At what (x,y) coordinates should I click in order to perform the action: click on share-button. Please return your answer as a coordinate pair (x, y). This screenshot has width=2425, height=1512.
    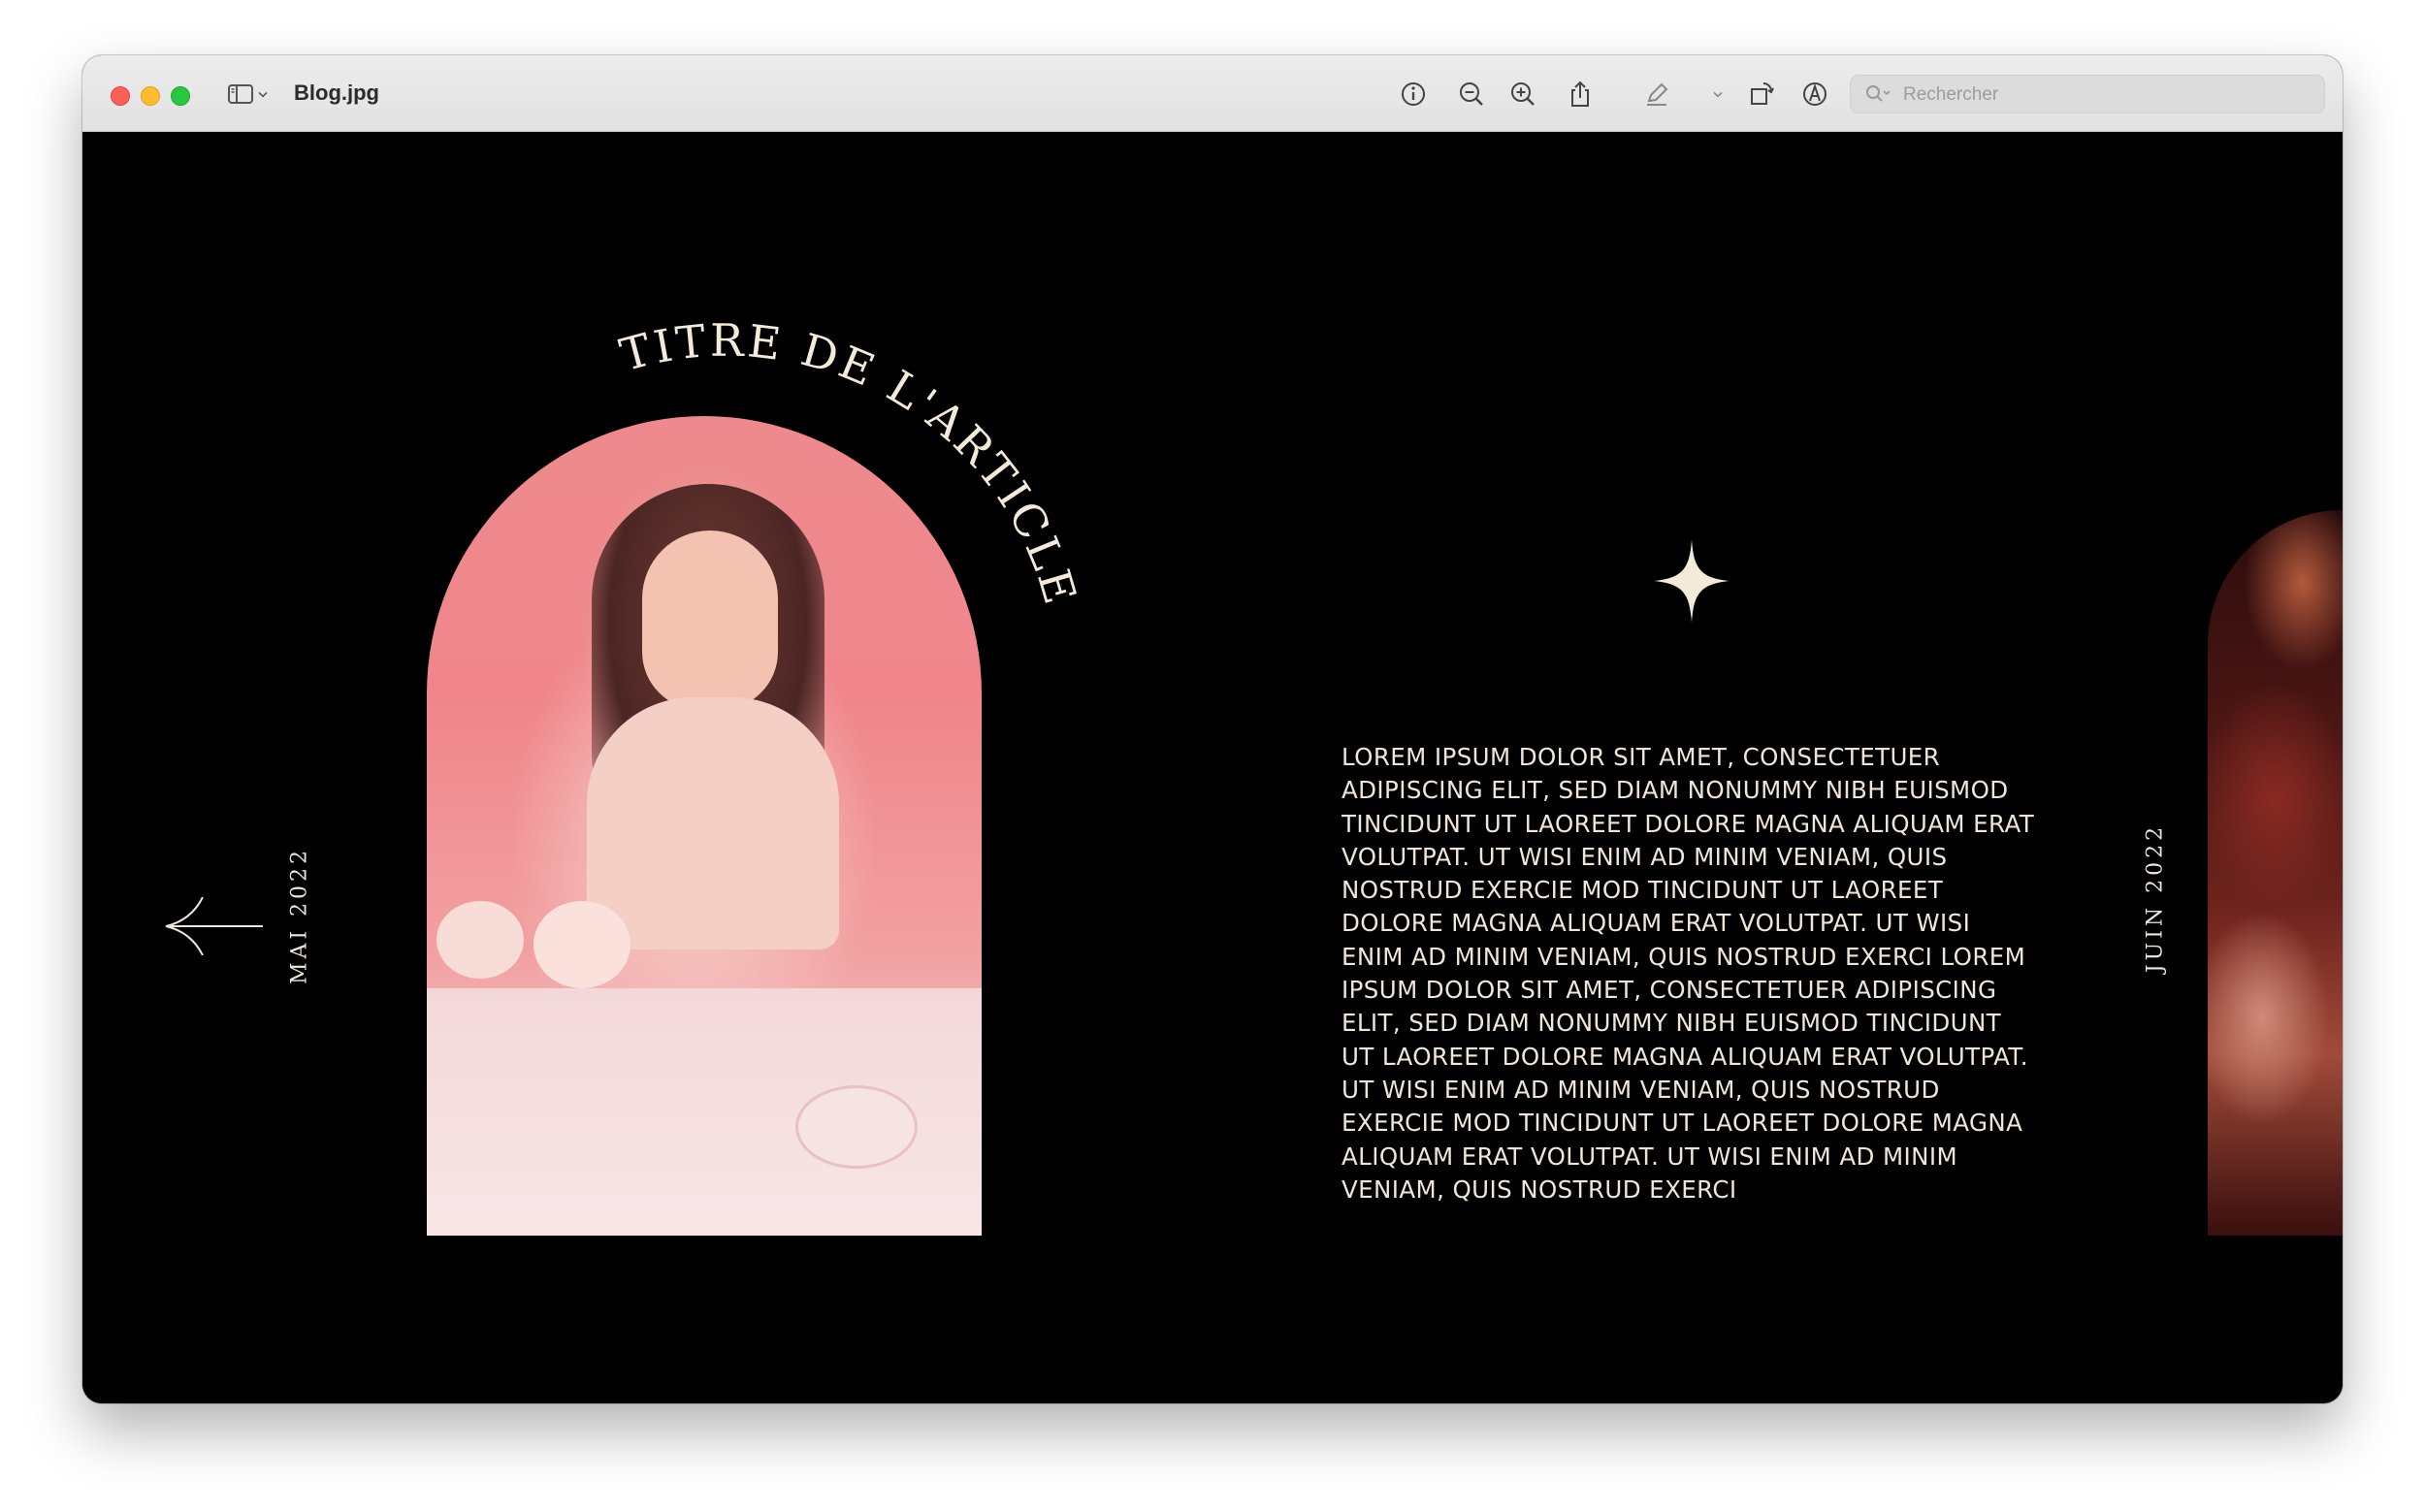
    Looking at the image, I should click on (1580, 94).